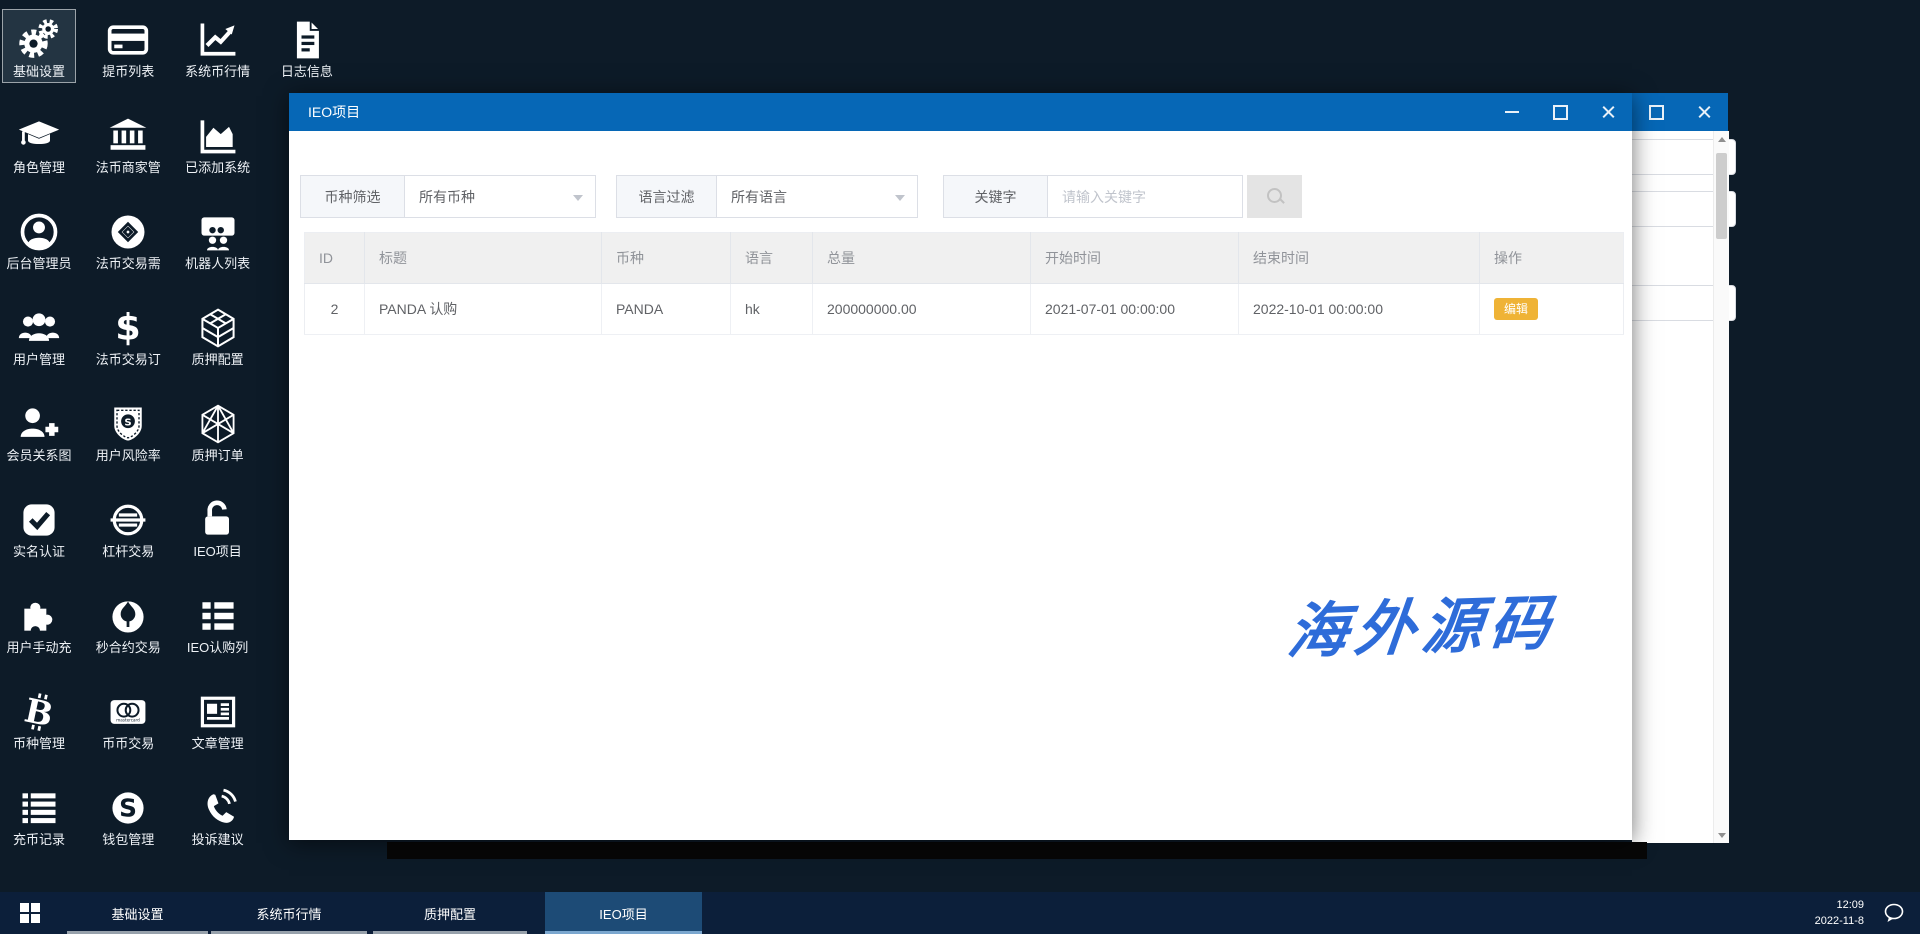  Describe the element at coordinates (38, 839) in the screenshot. I see `desktop-icon-label: 充币记录` at that location.